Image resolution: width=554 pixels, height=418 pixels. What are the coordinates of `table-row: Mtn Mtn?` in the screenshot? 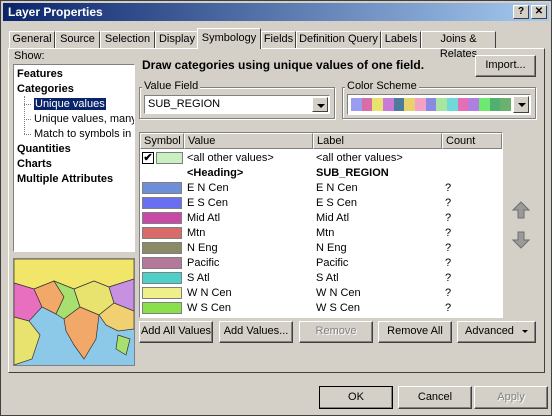 It's located at (321, 233).